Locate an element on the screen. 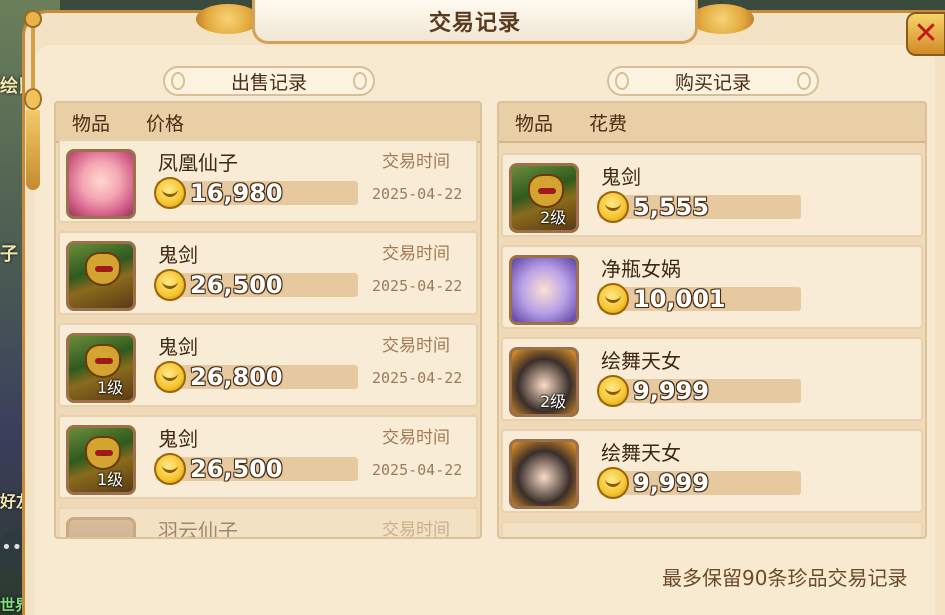 The image size is (945, 615). buy-record-row: 绘舞天女 9,999 is located at coordinates (712, 471).